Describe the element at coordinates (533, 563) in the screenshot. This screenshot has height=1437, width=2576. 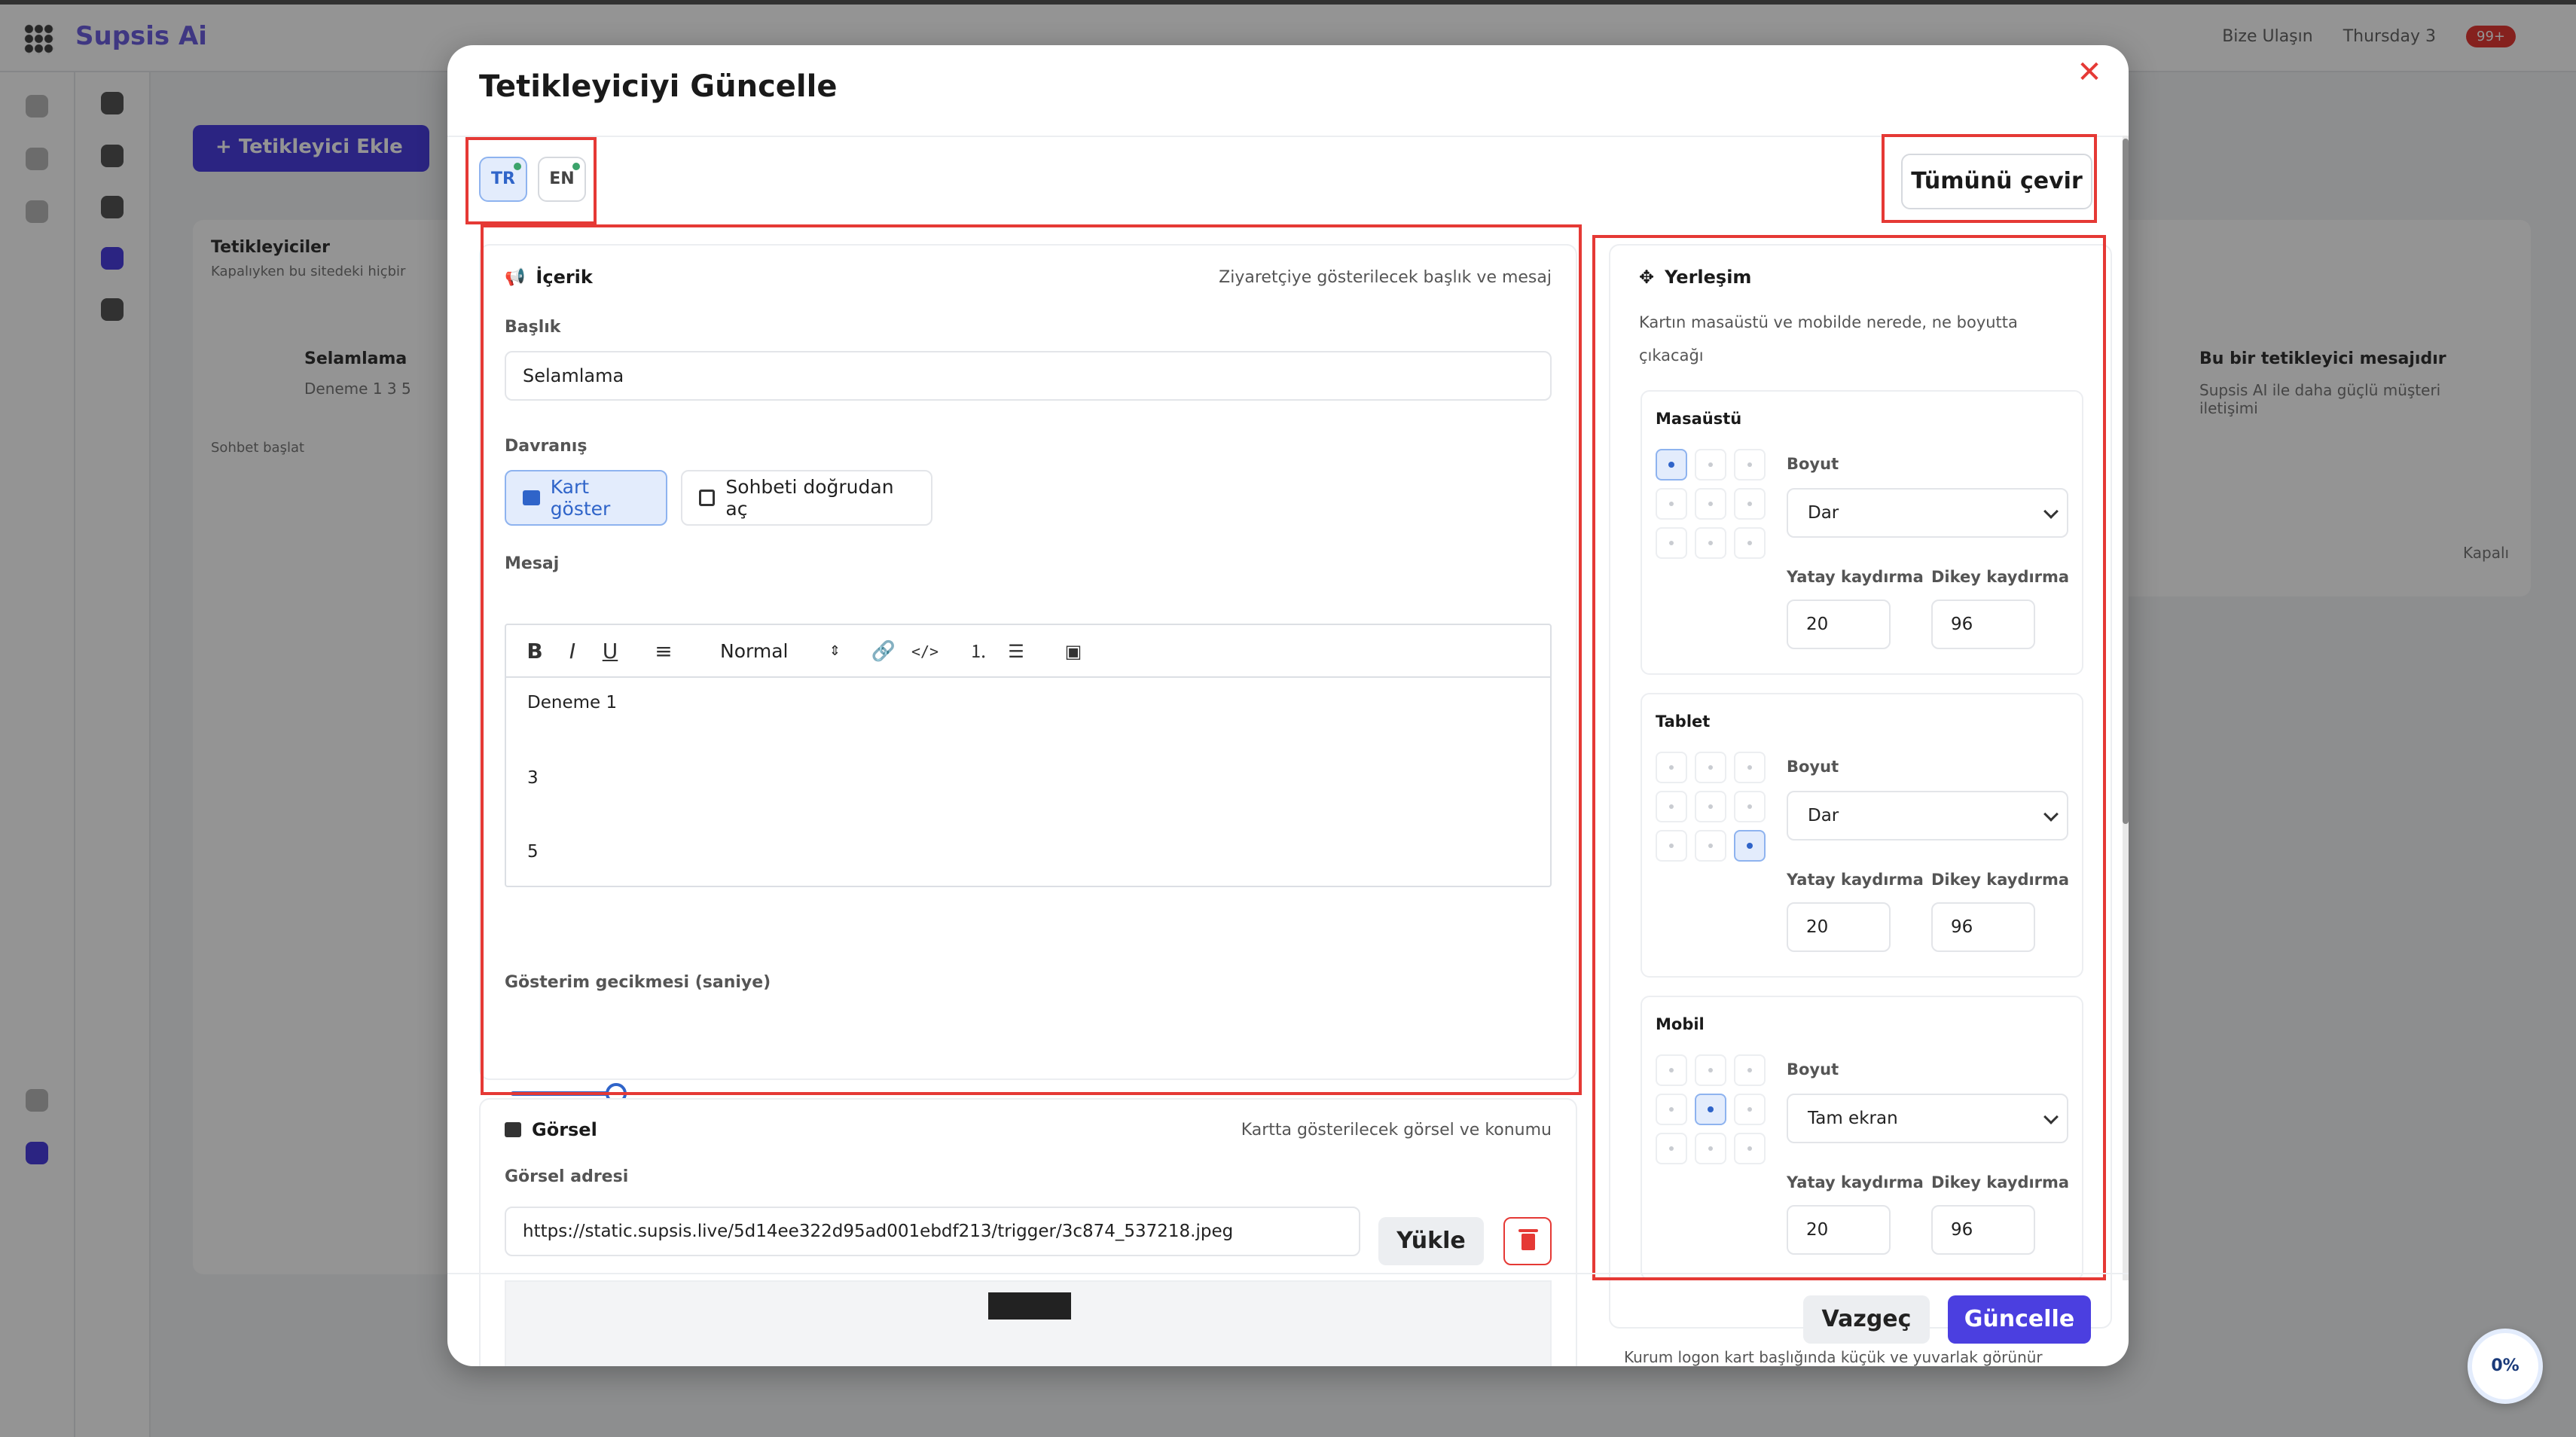
I see `message-label: Mesaj` at that location.